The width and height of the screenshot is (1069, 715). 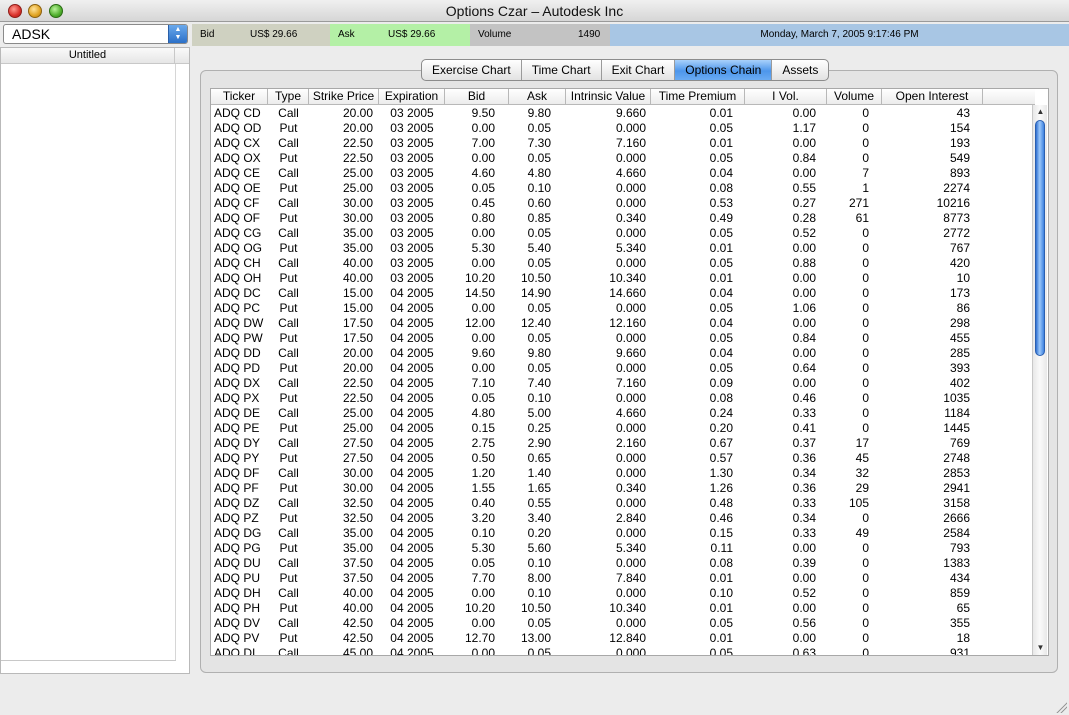 I want to click on table-cell: ADQ OD, so click(x=238, y=128).